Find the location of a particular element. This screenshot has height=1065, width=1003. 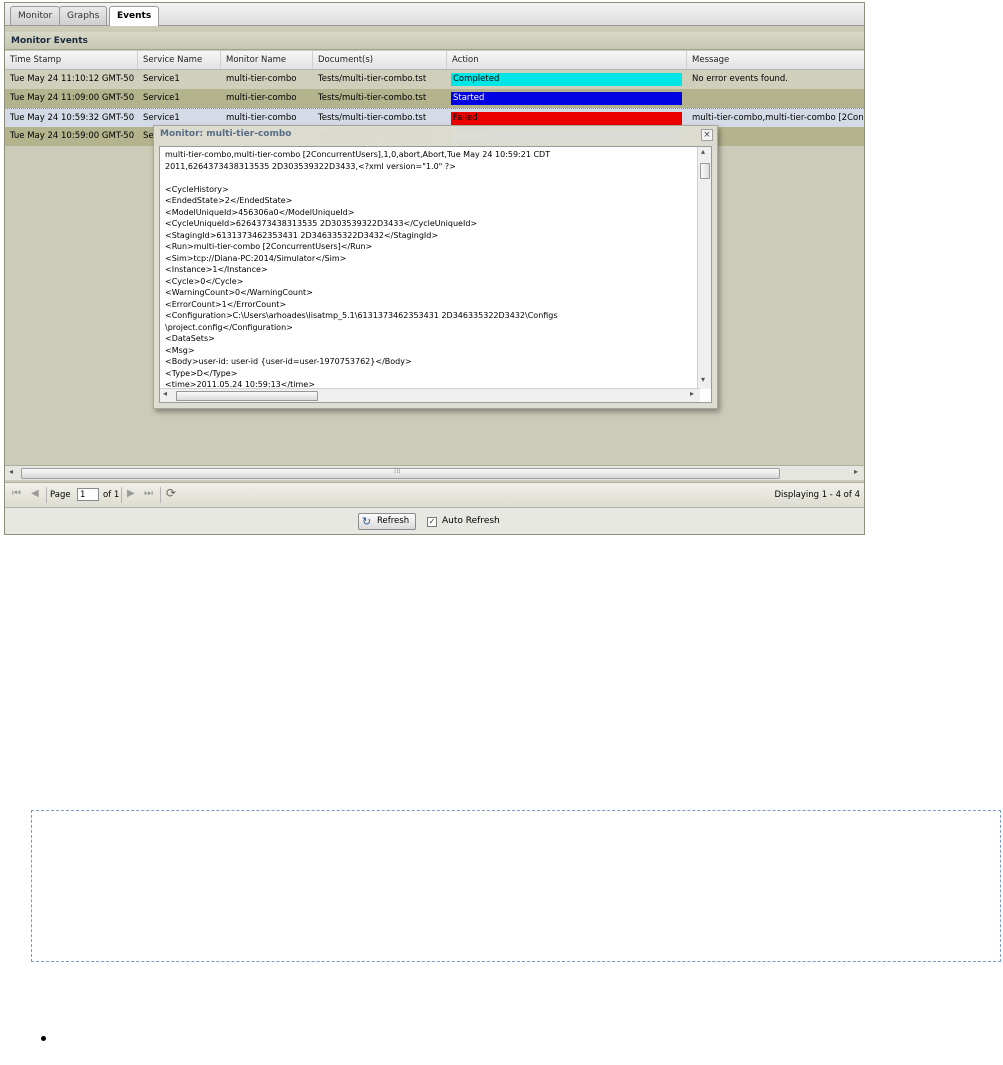

cell-time-stamp: Tue May 24 10:59:00 GMT-50 is located at coordinates (72, 136).